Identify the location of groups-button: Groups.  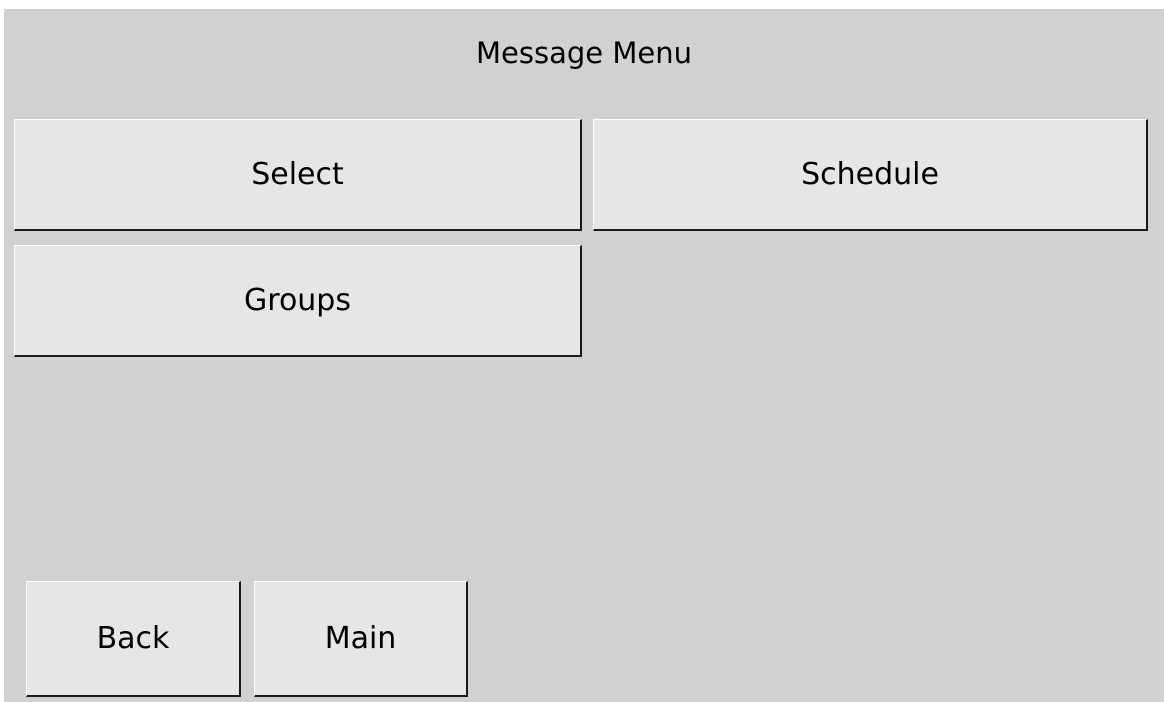
(298, 301).